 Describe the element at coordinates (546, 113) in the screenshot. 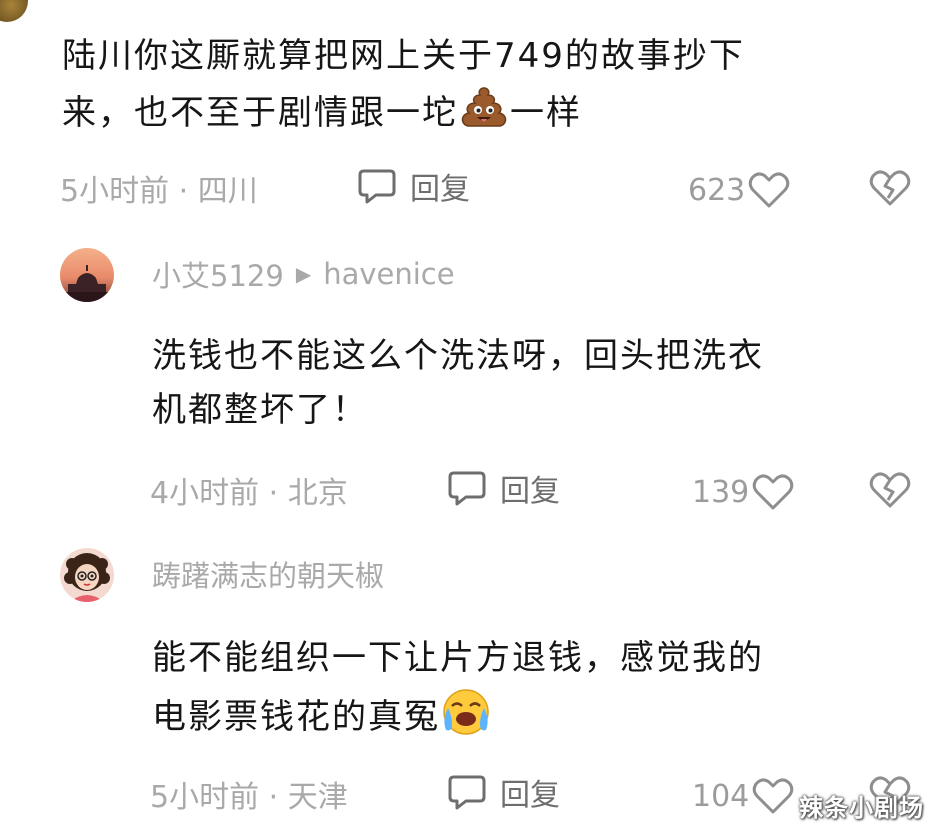

I see `comment-text: 一样` at that location.